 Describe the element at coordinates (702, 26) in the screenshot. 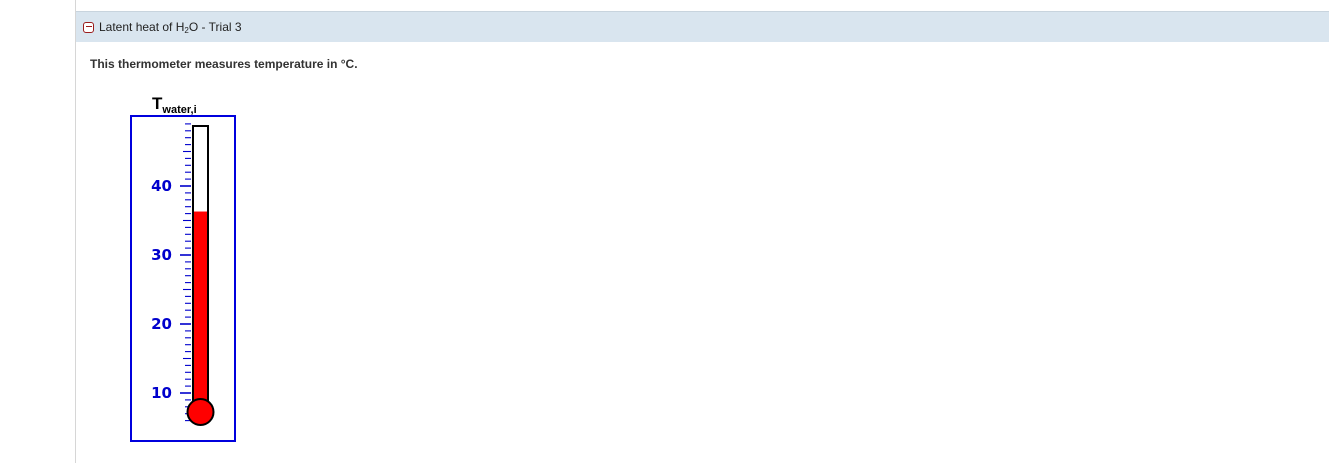

I see `panel-header: Latent heat of H2O - Trial 3` at that location.